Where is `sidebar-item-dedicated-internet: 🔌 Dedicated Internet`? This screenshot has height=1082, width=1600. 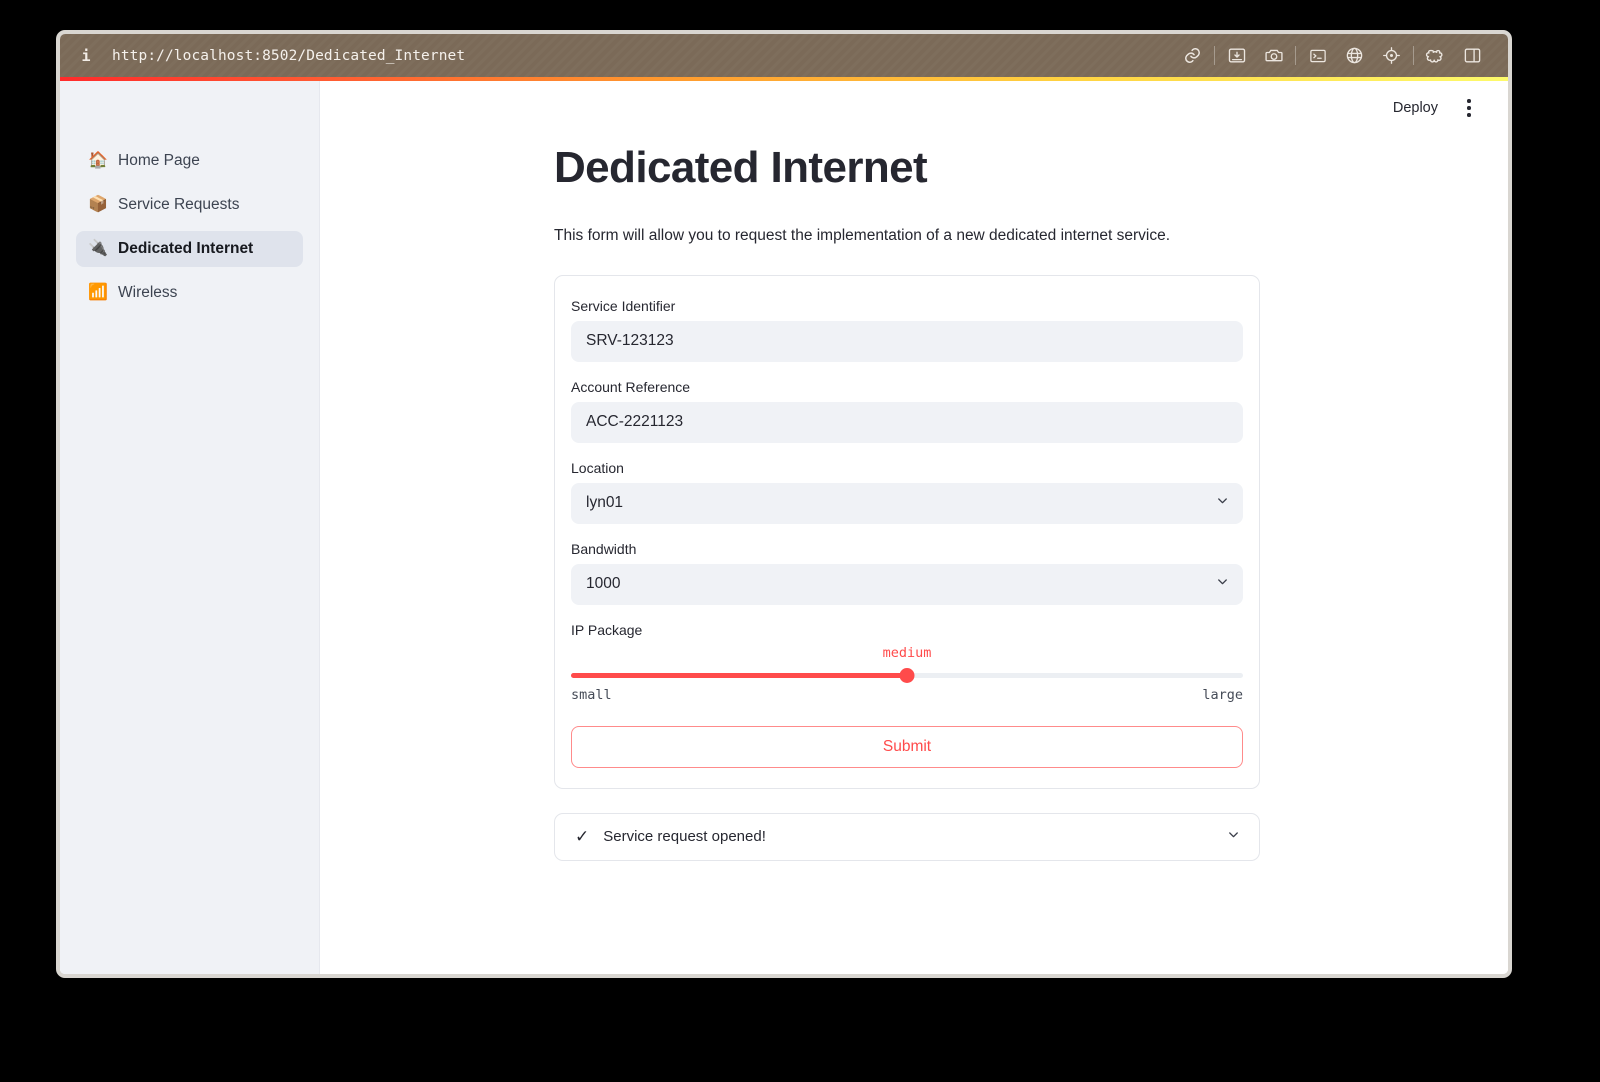
sidebar-item-dedicated-internet: 🔌 Dedicated Internet is located at coordinates (189, 249).